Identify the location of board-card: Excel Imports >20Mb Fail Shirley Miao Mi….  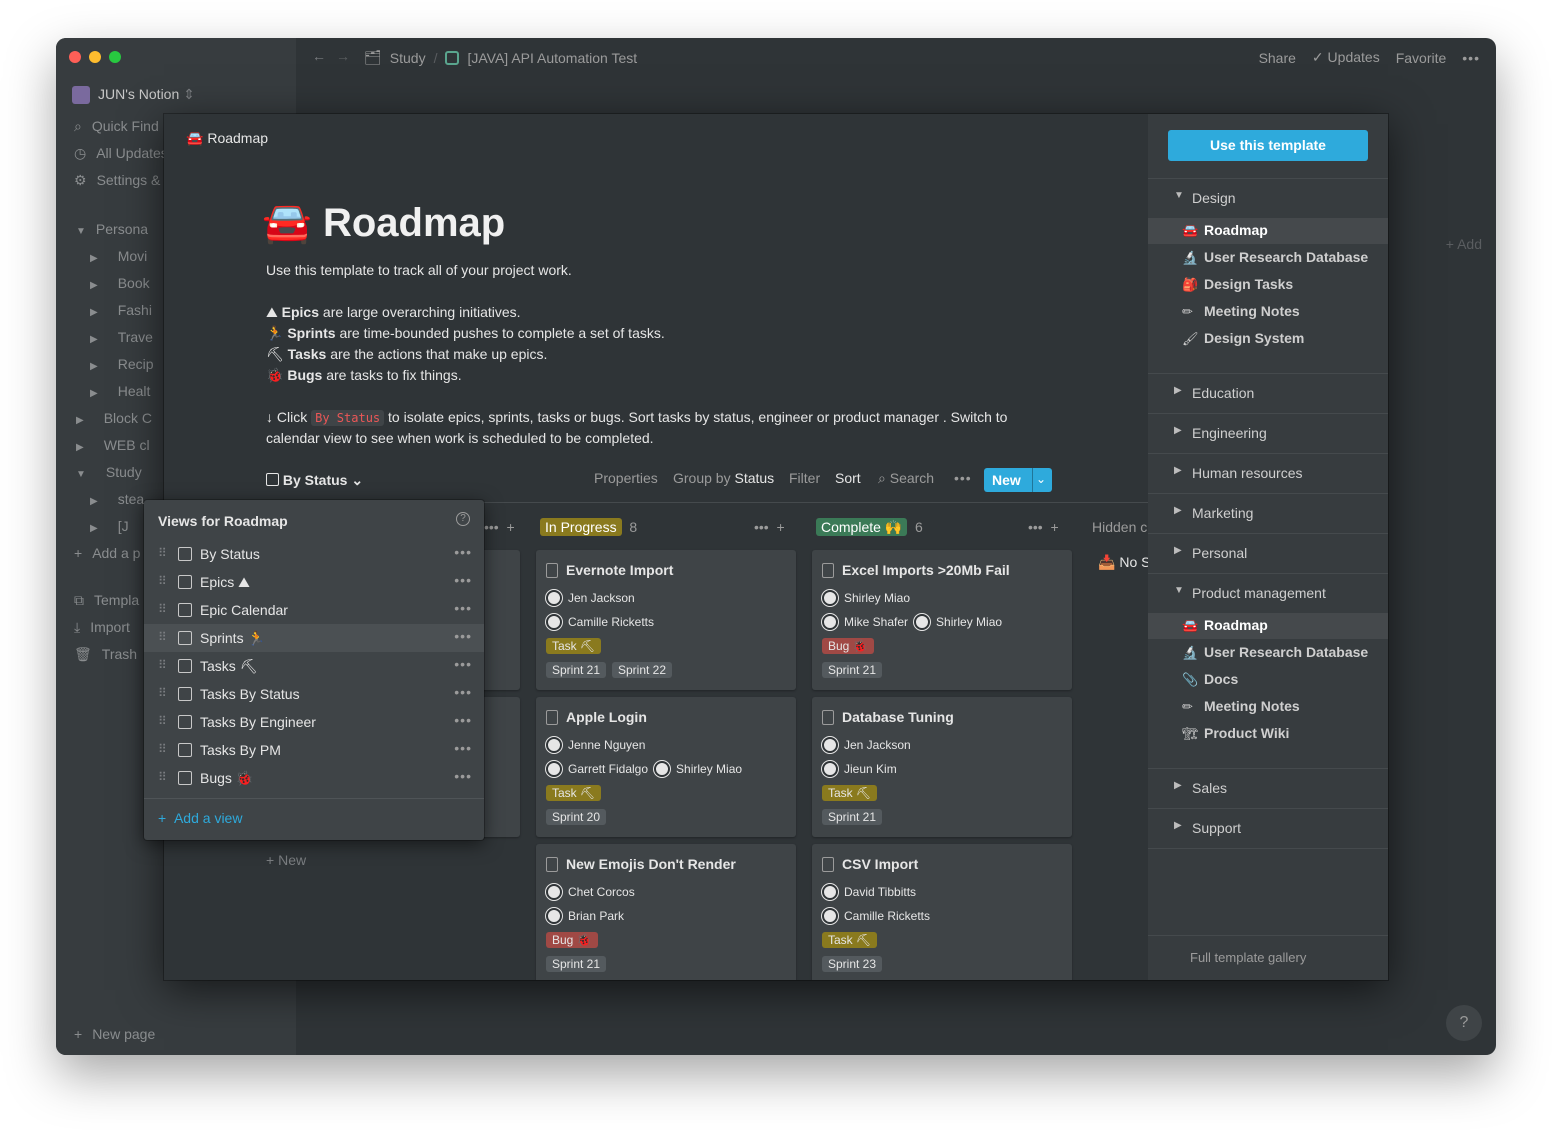
(942, 620).